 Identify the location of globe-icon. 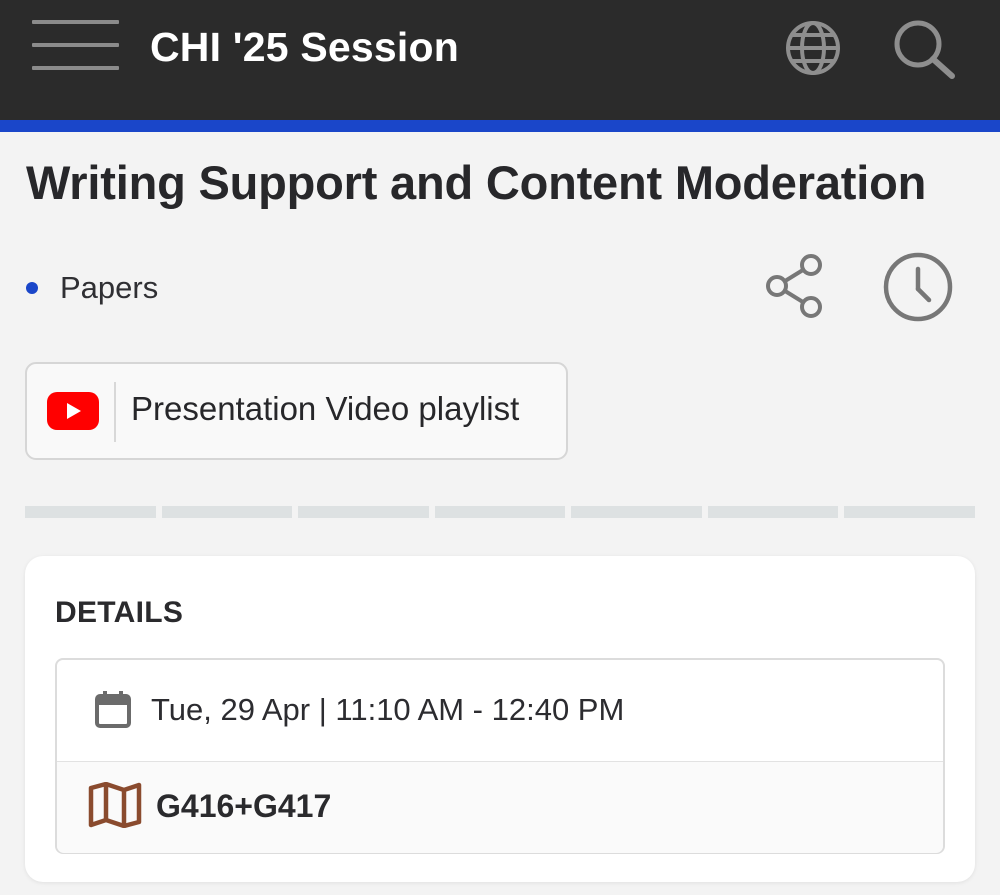
(813, 48).